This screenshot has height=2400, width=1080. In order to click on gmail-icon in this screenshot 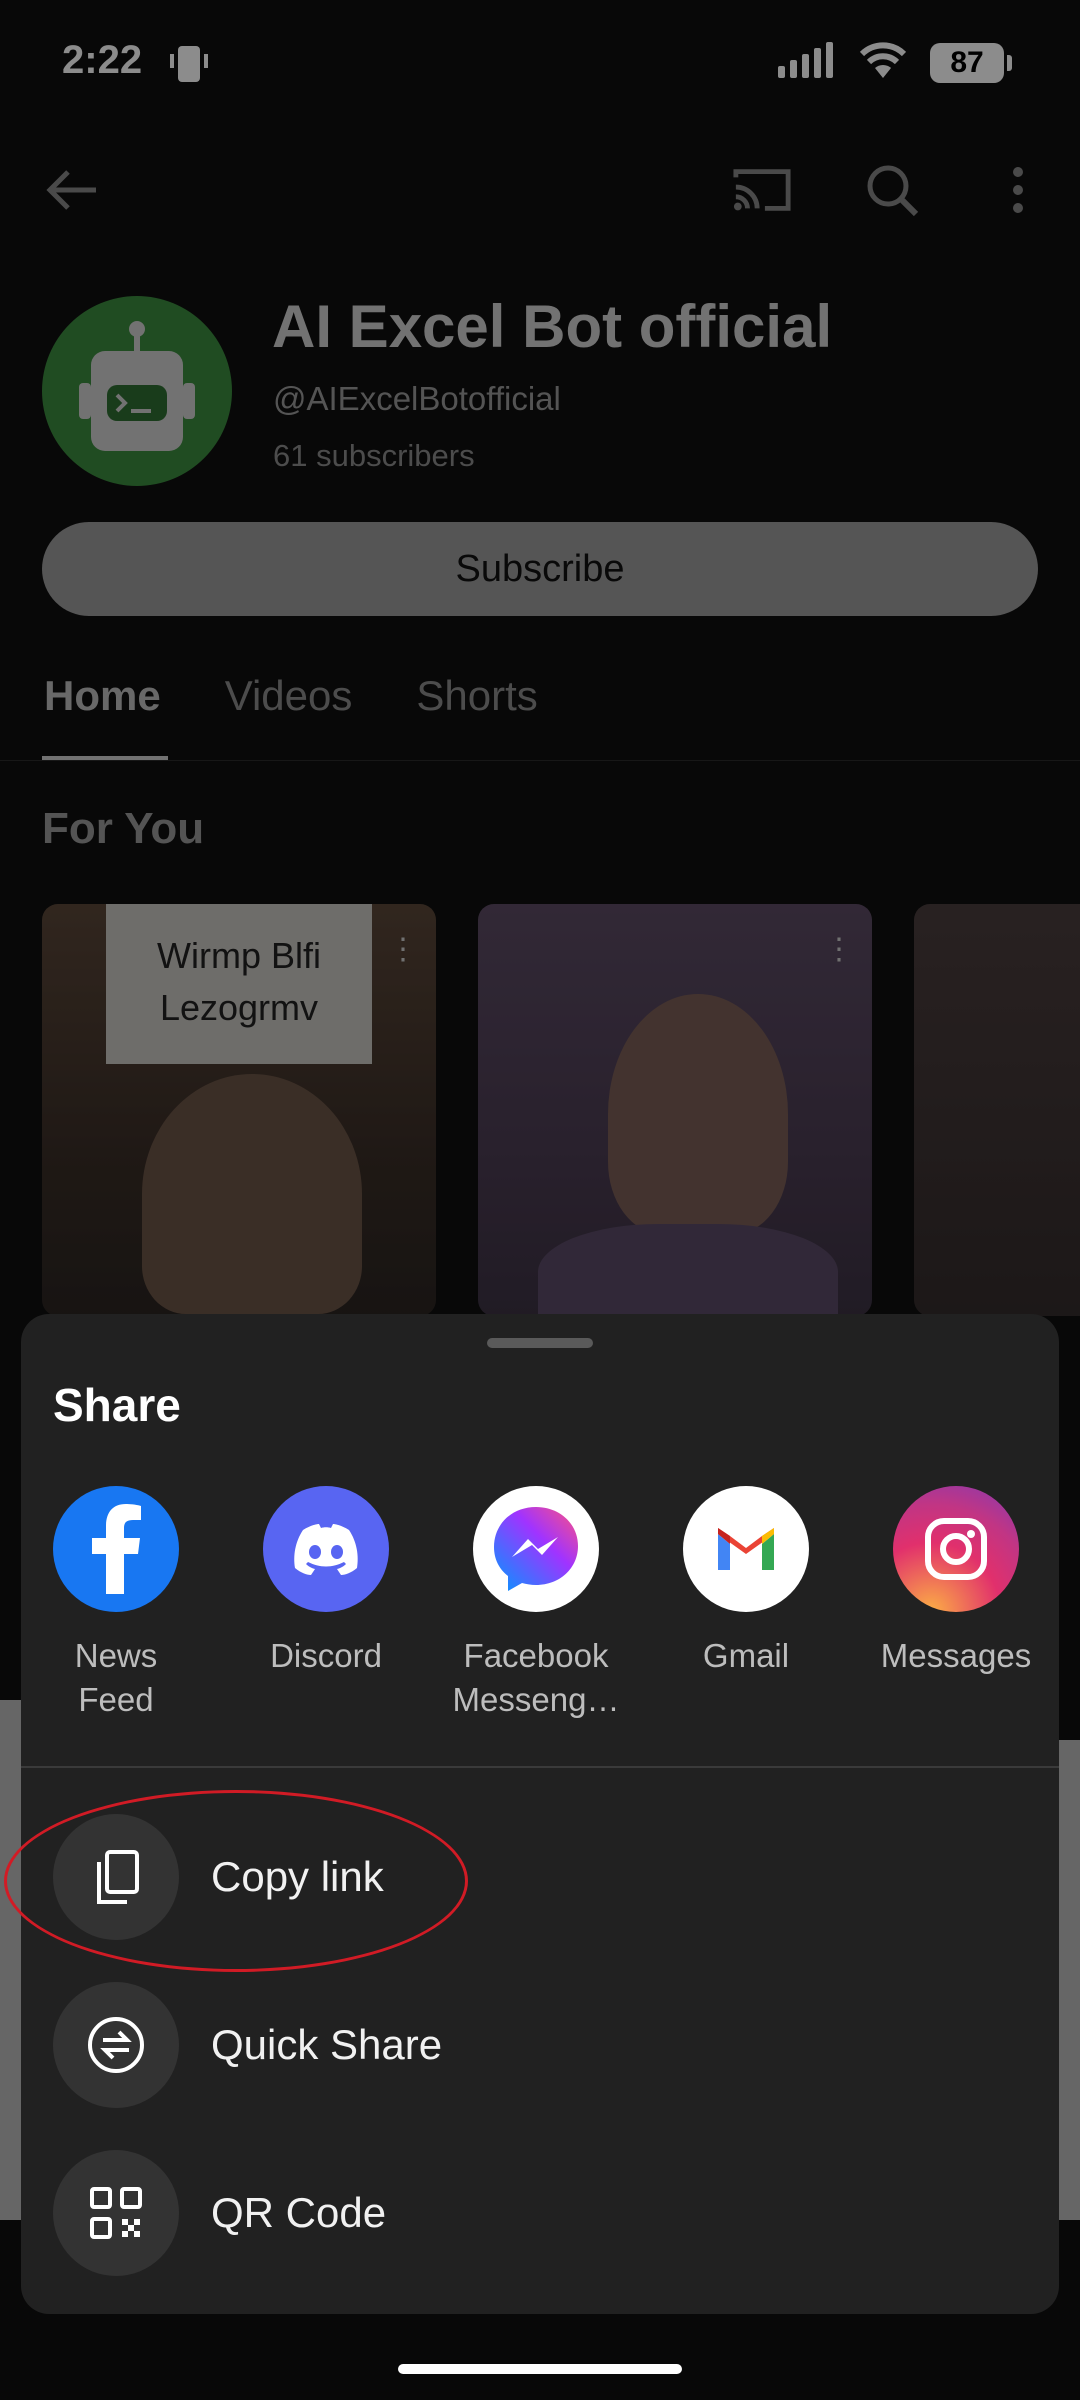, I will do `click(746, 1549)`.